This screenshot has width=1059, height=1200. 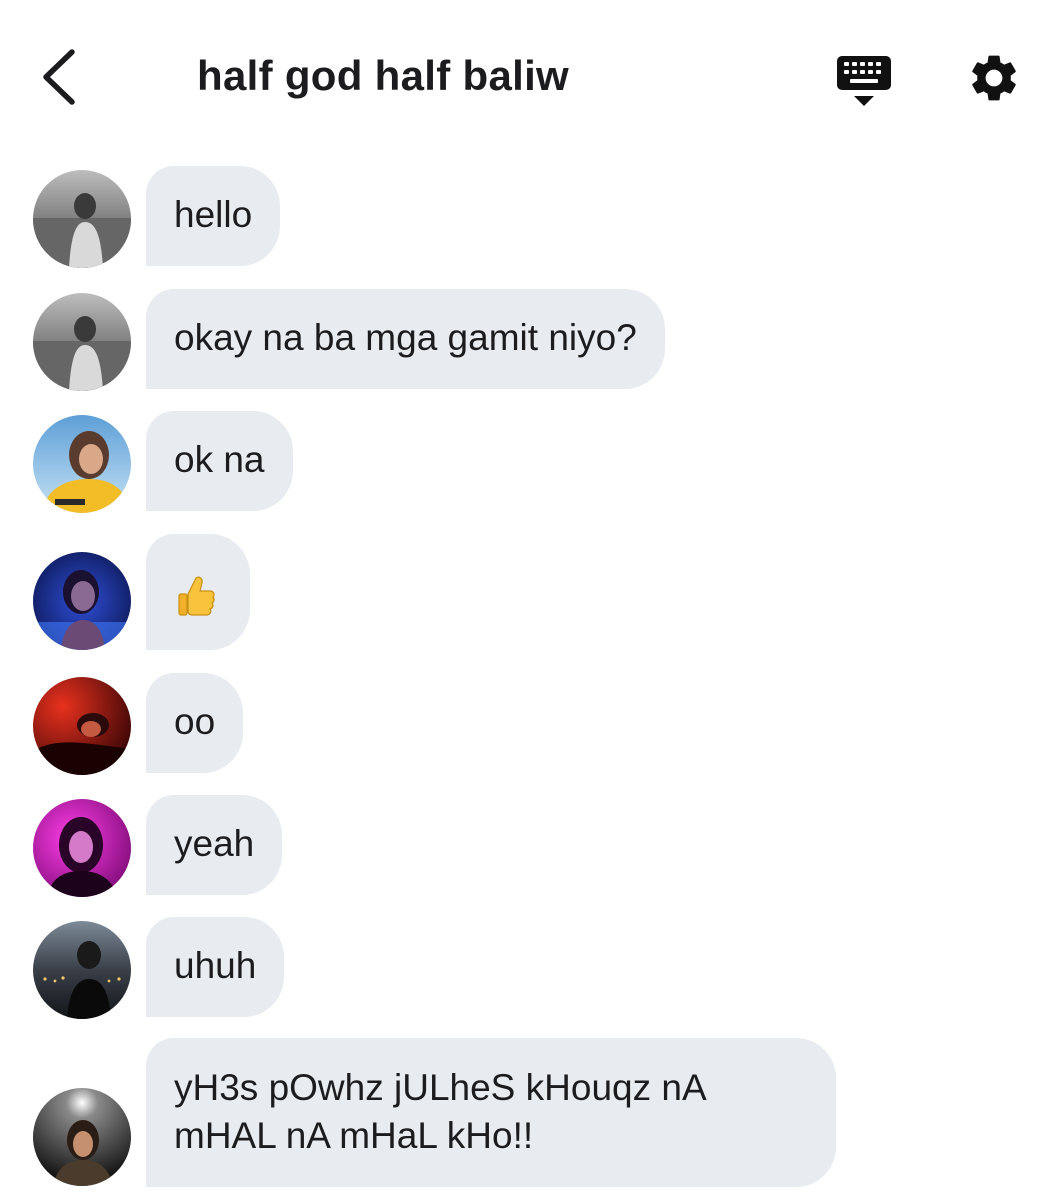 I want to click on message-bubble: okay na ba mga gamit niyo?, so click(x=405, y=339).